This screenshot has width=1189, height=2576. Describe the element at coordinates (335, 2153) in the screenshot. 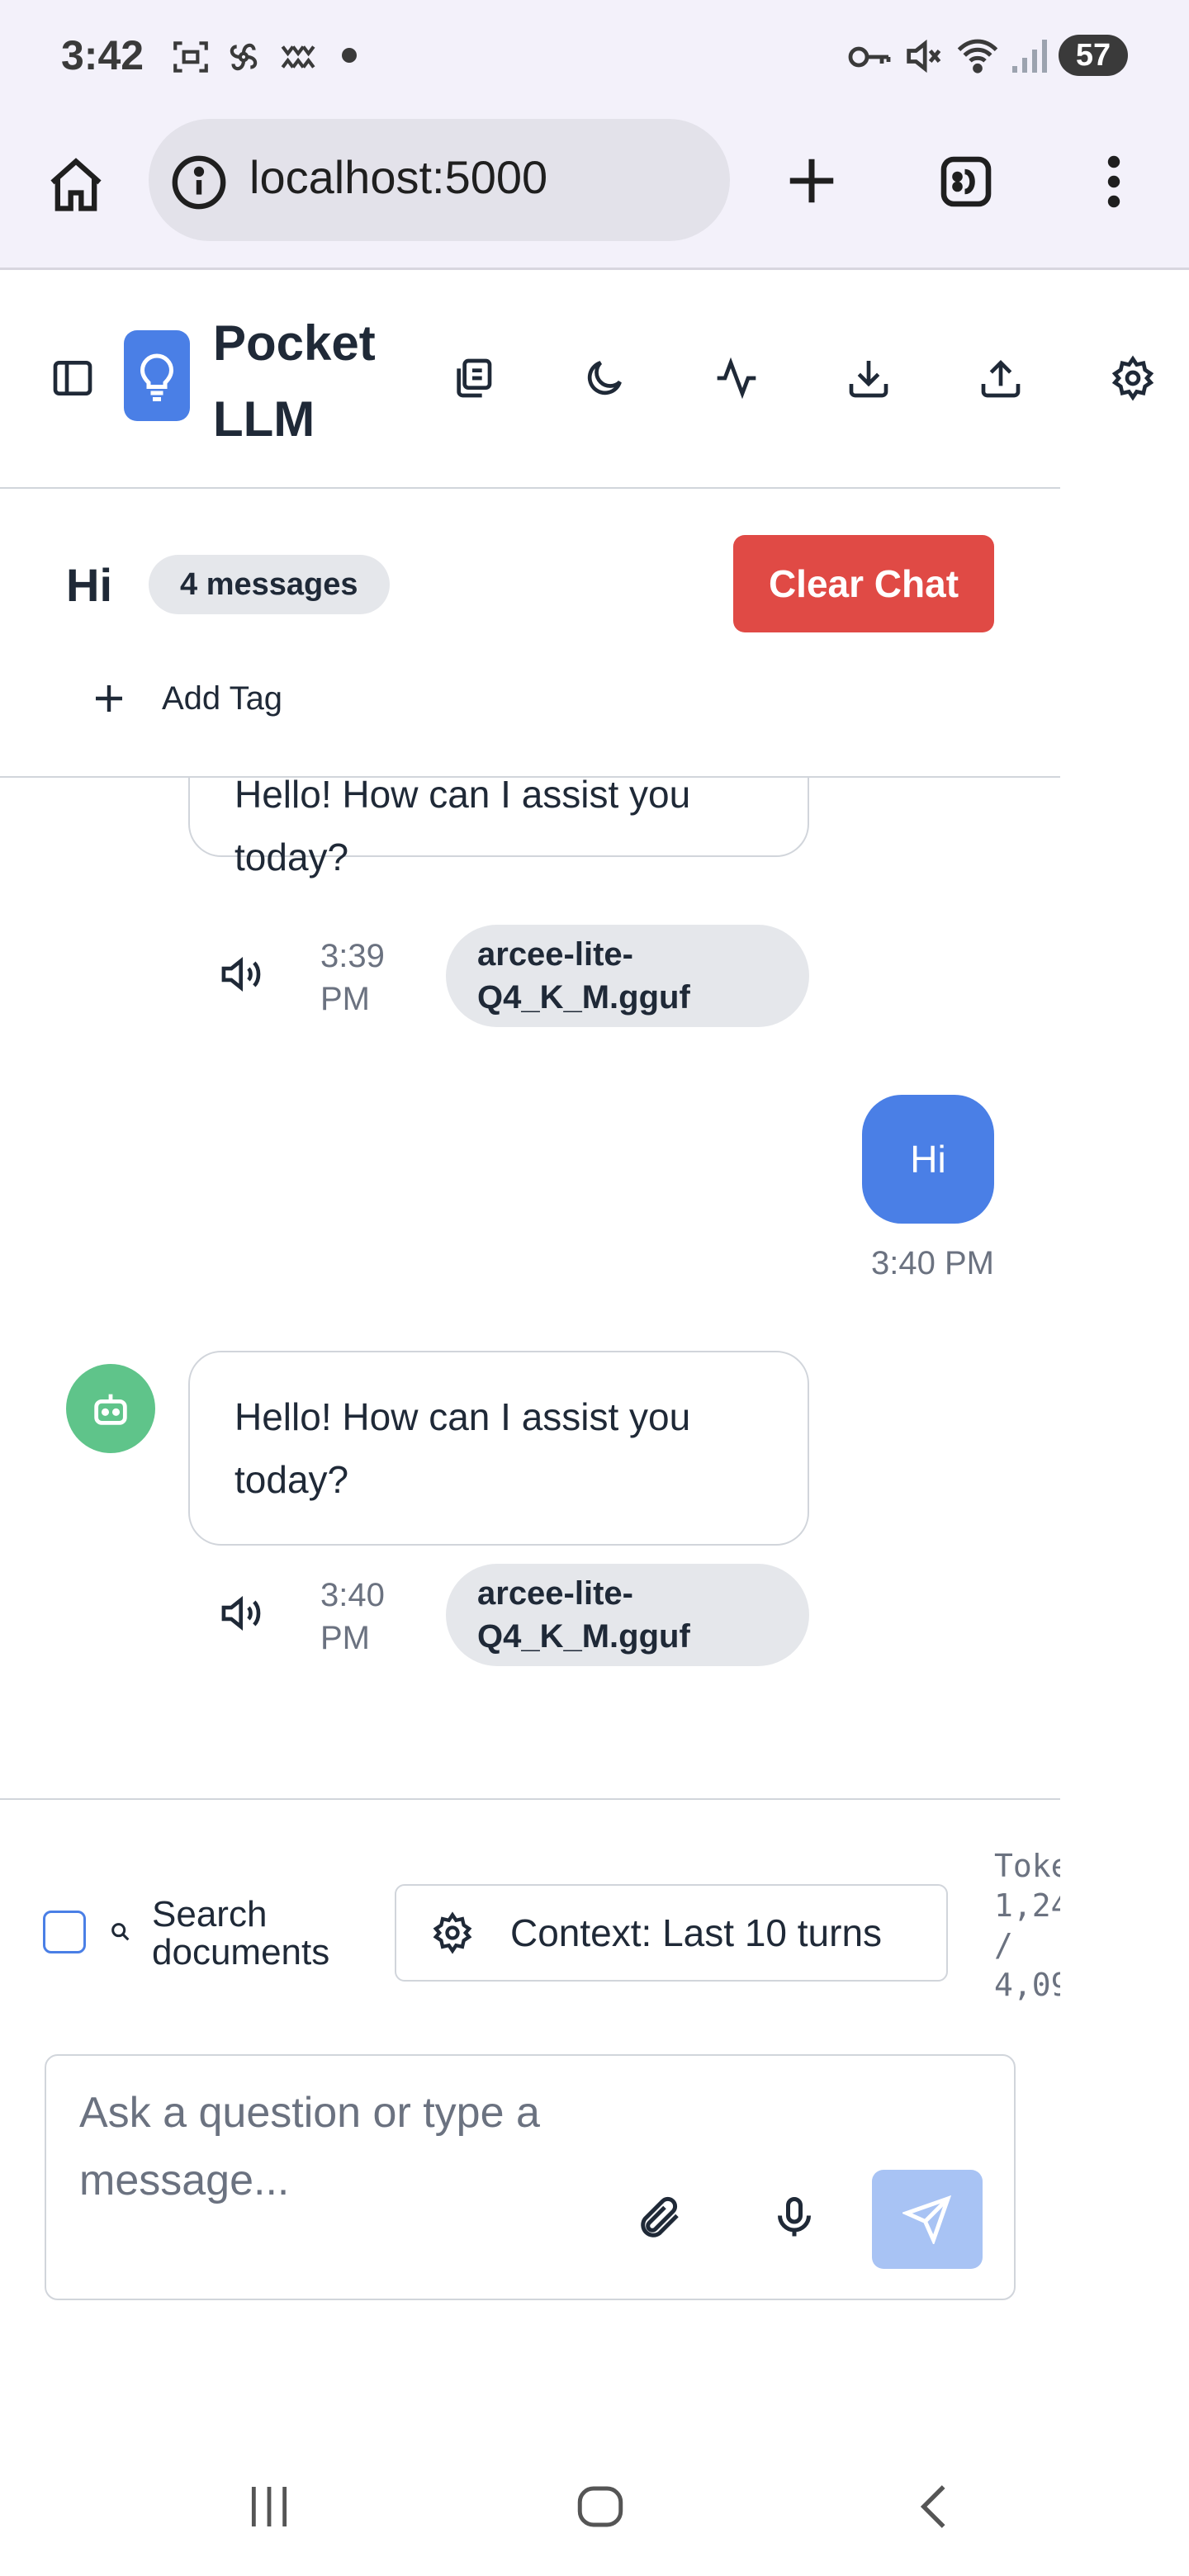

I see `message-input` at that location.